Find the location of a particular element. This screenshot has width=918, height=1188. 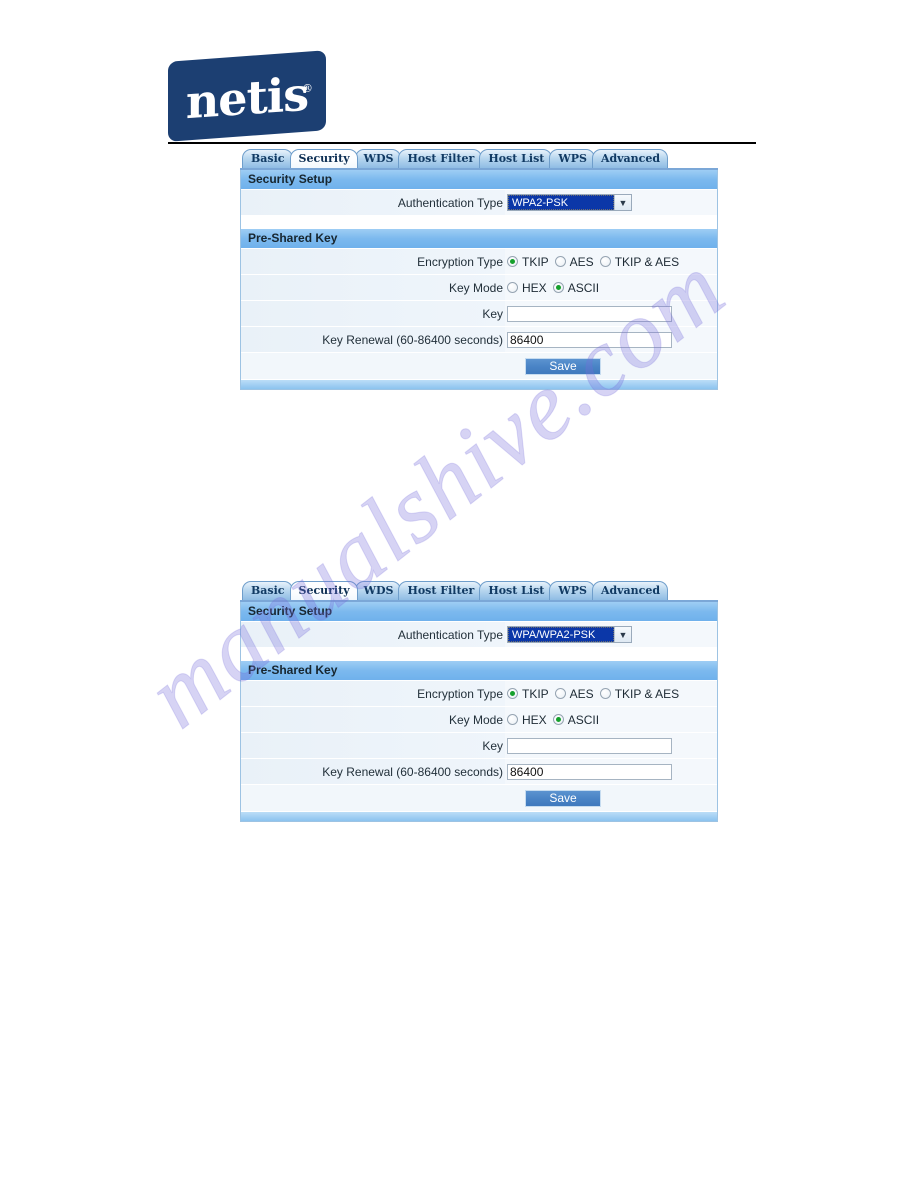

netis-logo: netis ® is located at coordinates (247, 96).